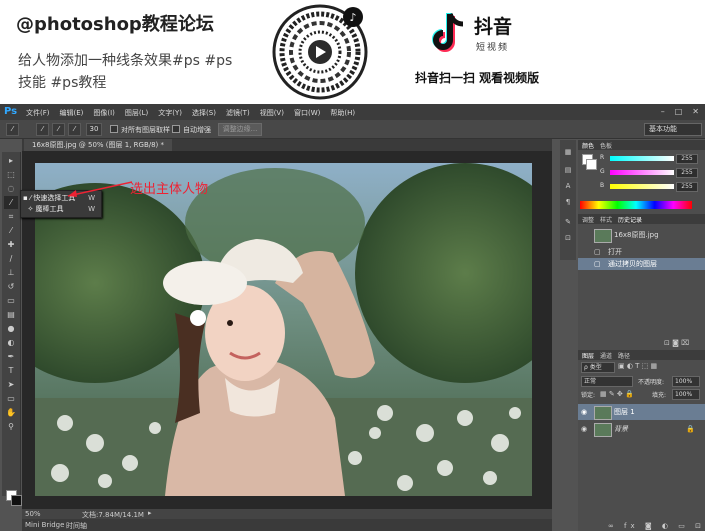  What do you see at coordinates (588, 219) in the screenshot?
I see `tab-adjustments: 调整` at bounding box center [588, 219].